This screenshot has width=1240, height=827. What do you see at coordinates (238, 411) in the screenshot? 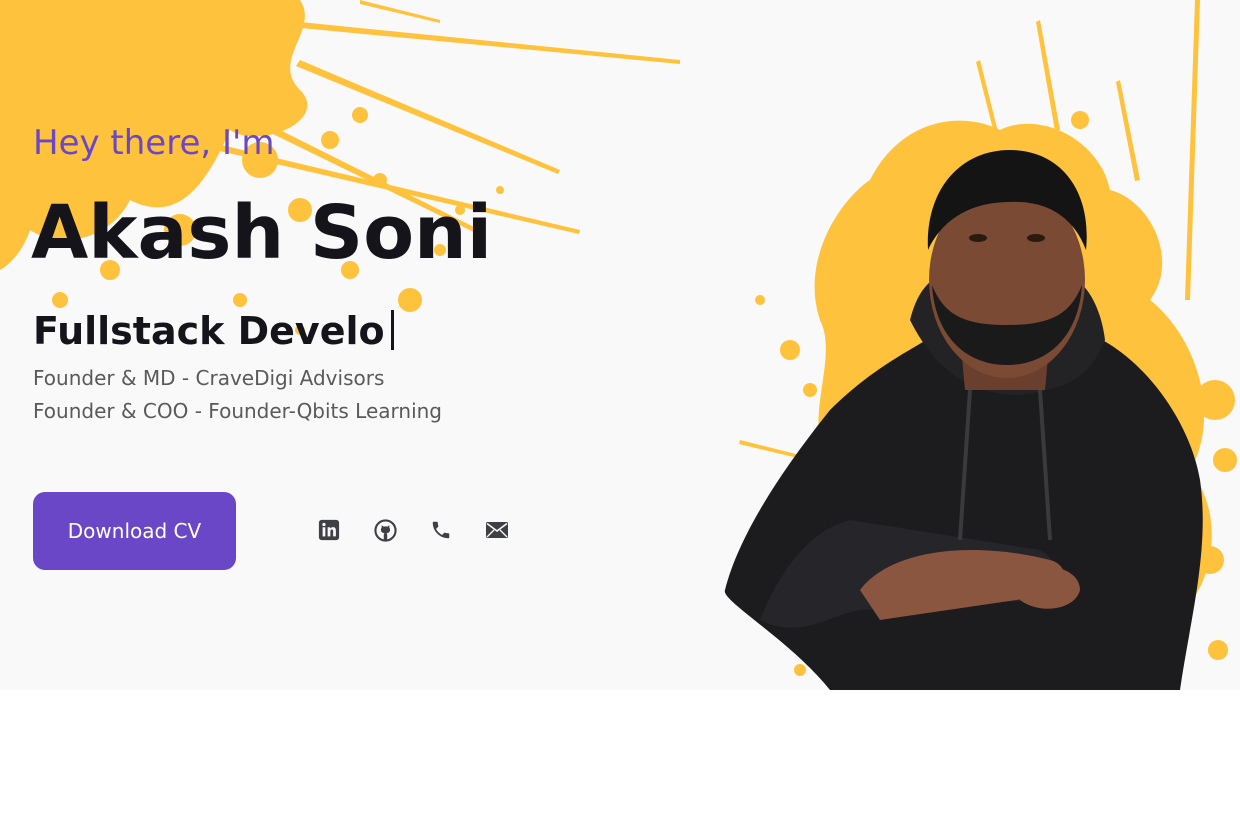
I see `position-item: Founder & COO - Founder-Qbits Learning` at bounding box center [238, 411].